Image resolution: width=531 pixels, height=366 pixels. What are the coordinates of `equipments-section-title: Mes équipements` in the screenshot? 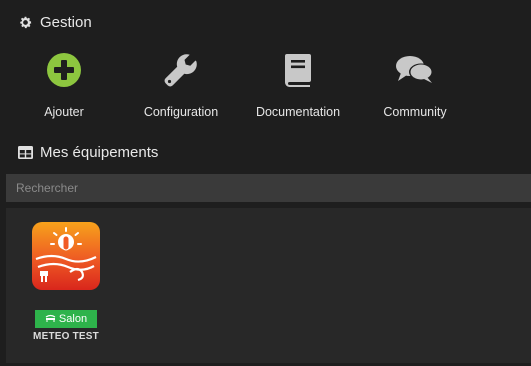 It's located at (88, 152).